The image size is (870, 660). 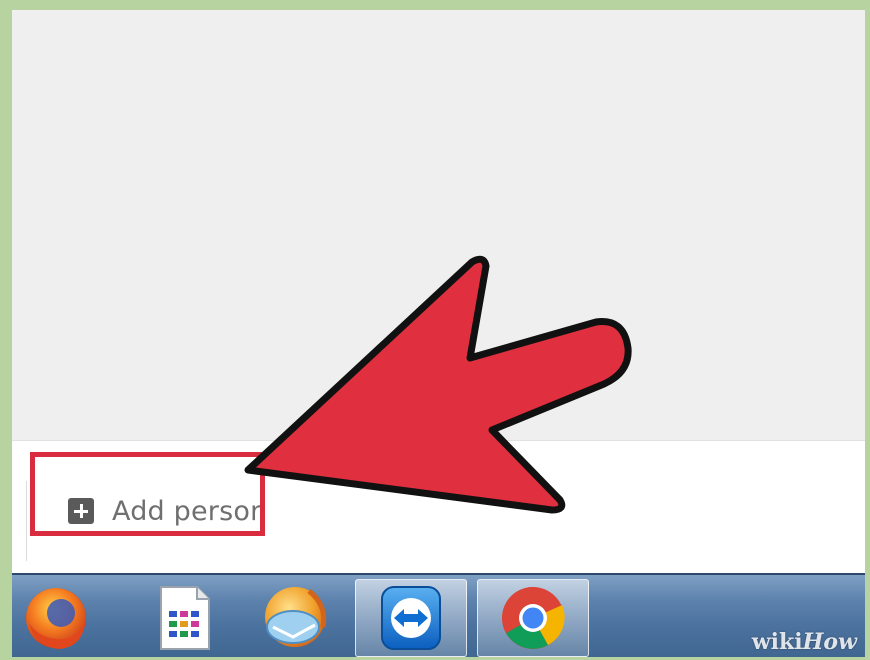 I want to click on thunderbird-icon, so click(x=296, y=617).